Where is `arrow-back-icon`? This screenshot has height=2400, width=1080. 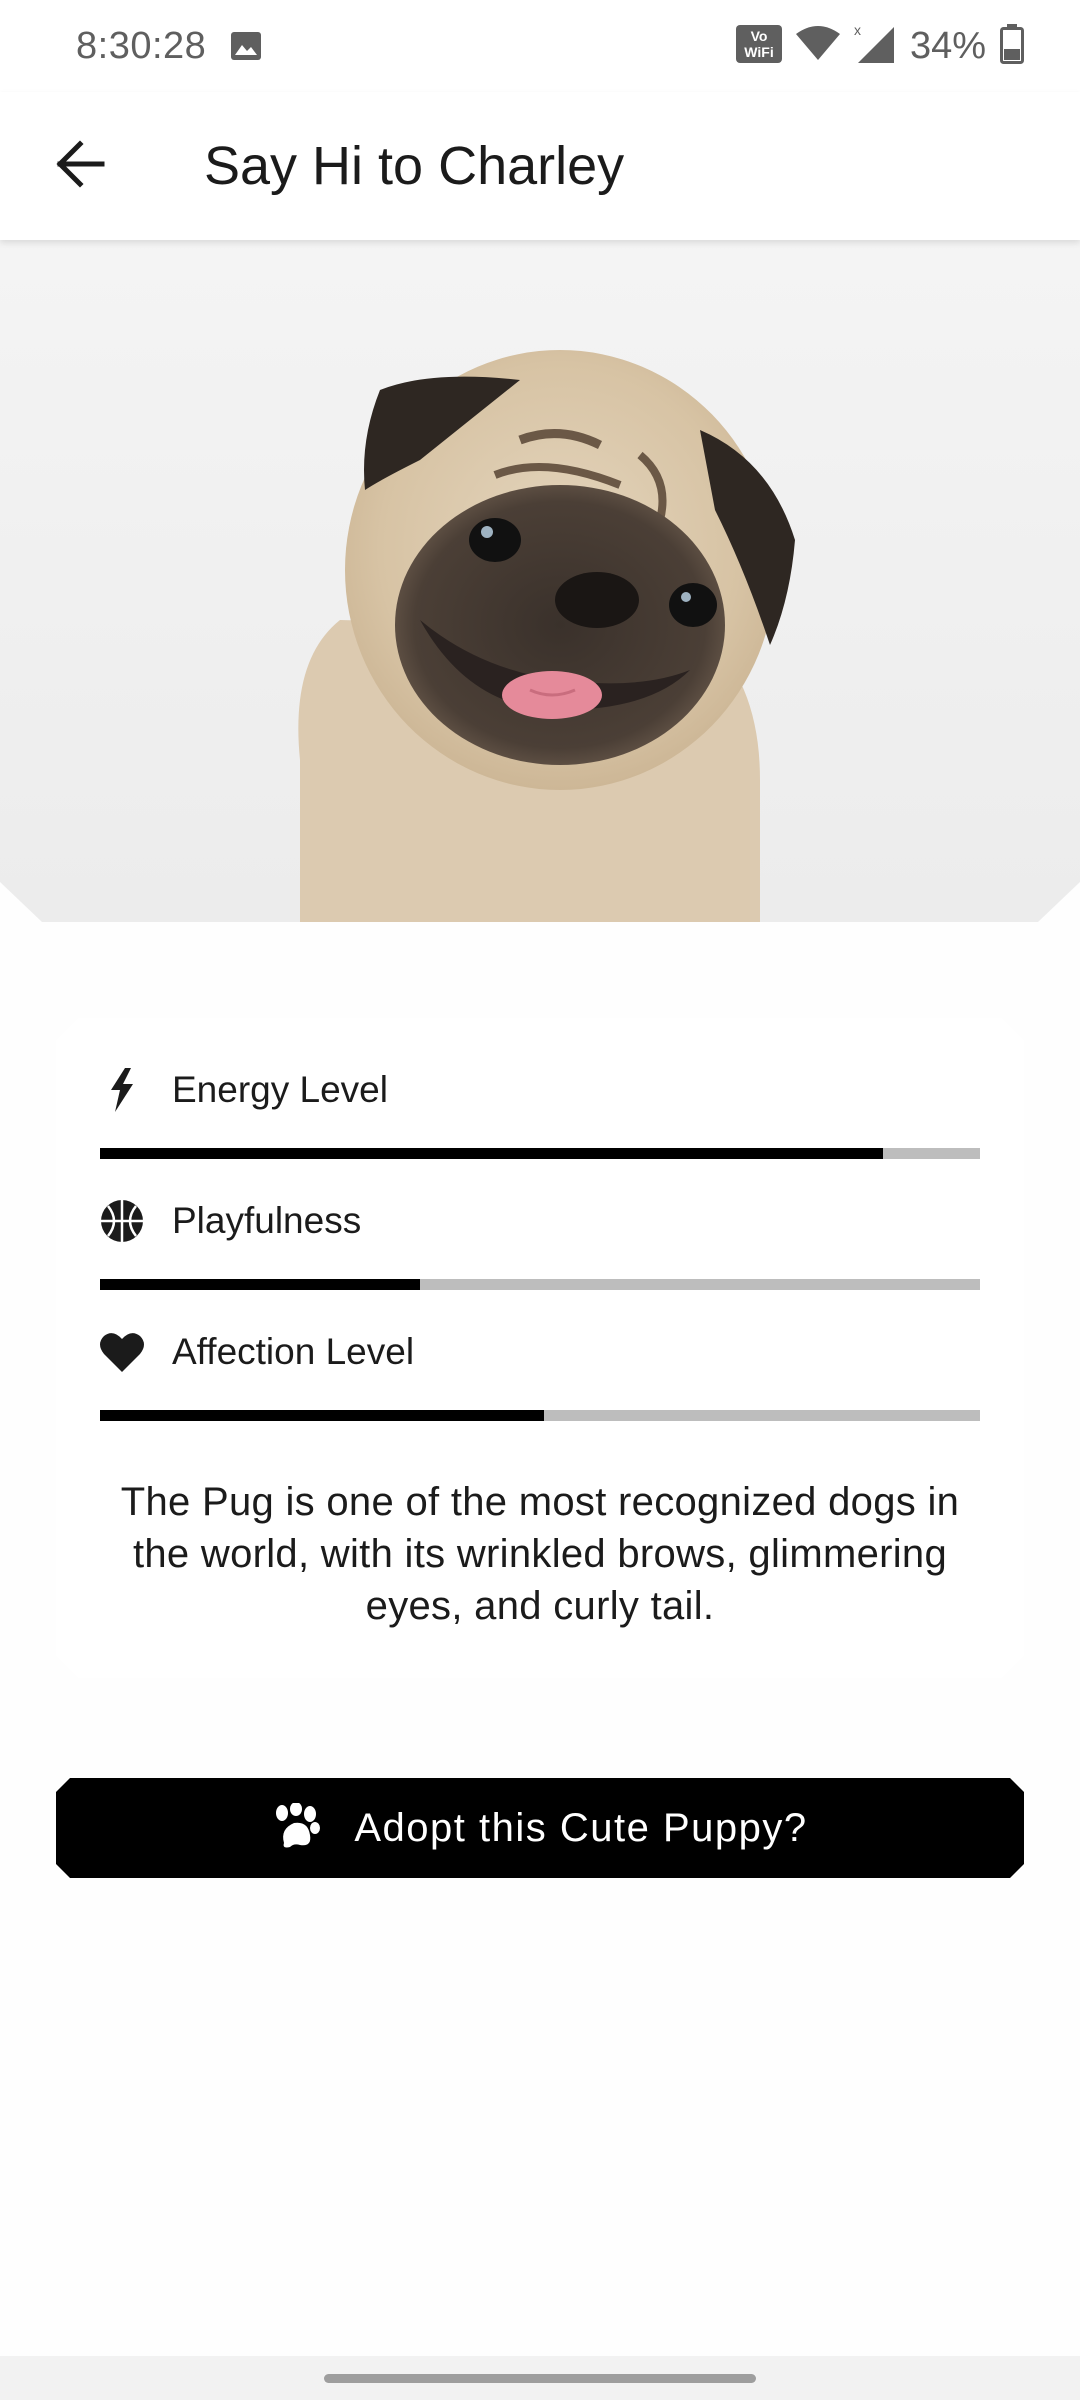
arrow-back-icon is located at coordinates (80, 166).